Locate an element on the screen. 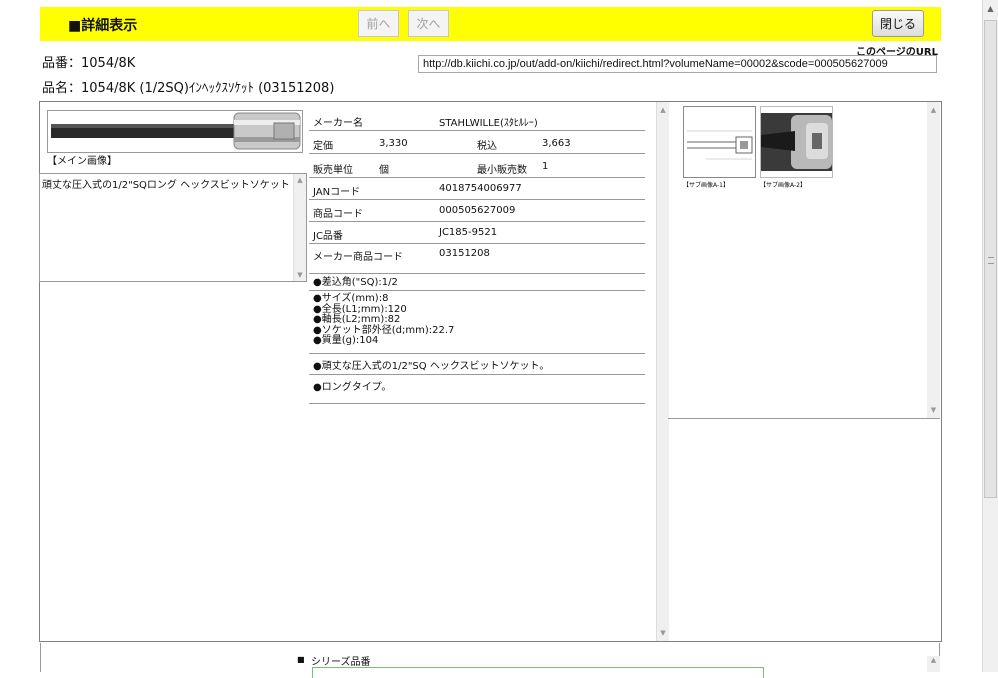 This screenshot has height=678, width=998. main-image-label: 【メイン画像】 is located at coordinates (82, 161).